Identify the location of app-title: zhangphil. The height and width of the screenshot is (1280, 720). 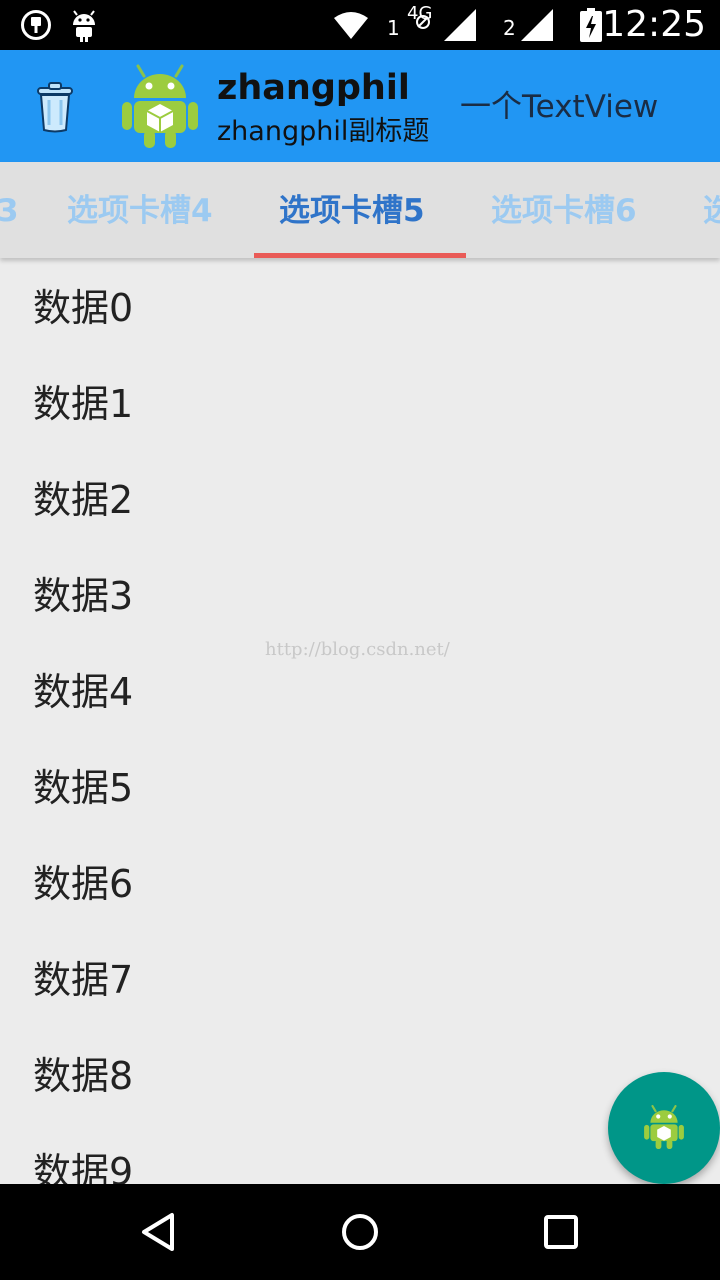
(313, 88).